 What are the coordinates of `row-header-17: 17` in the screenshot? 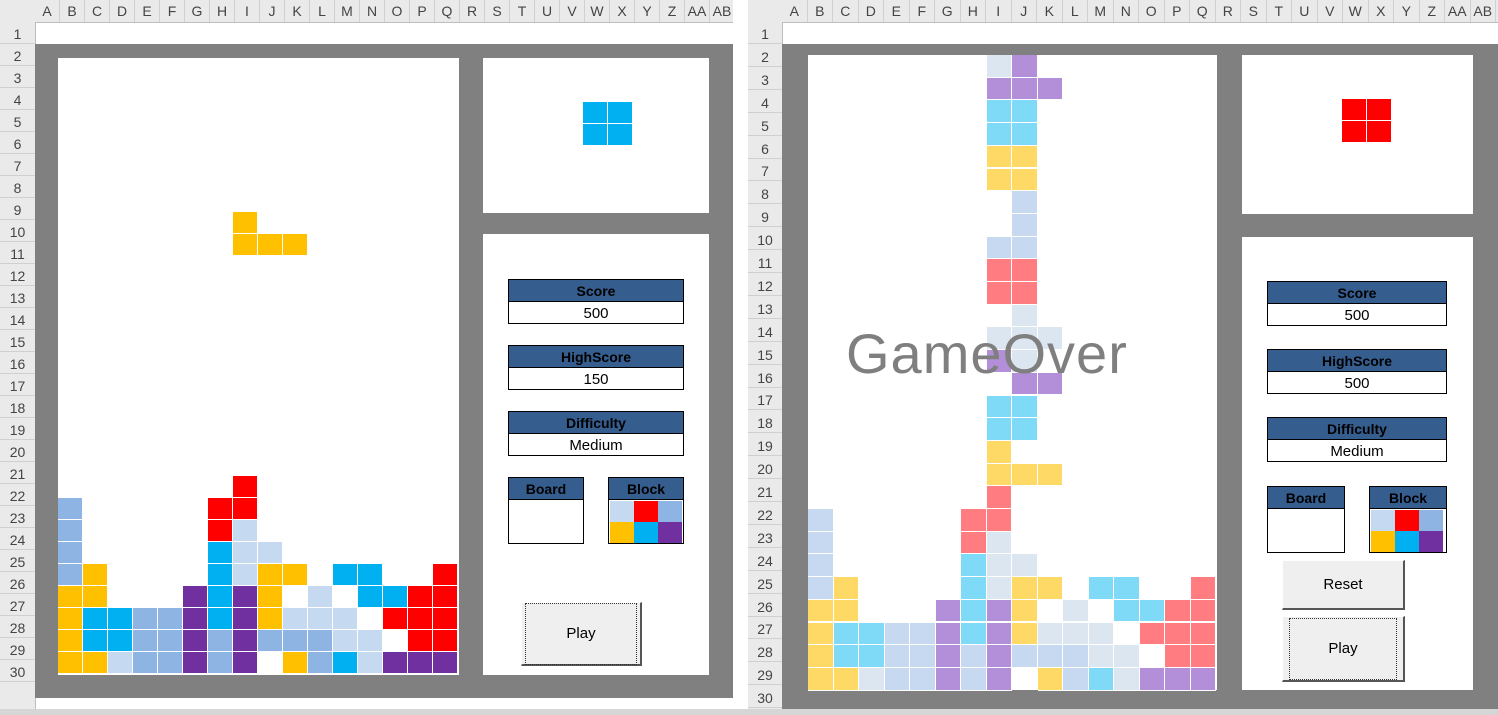 It's located at (17, 385).